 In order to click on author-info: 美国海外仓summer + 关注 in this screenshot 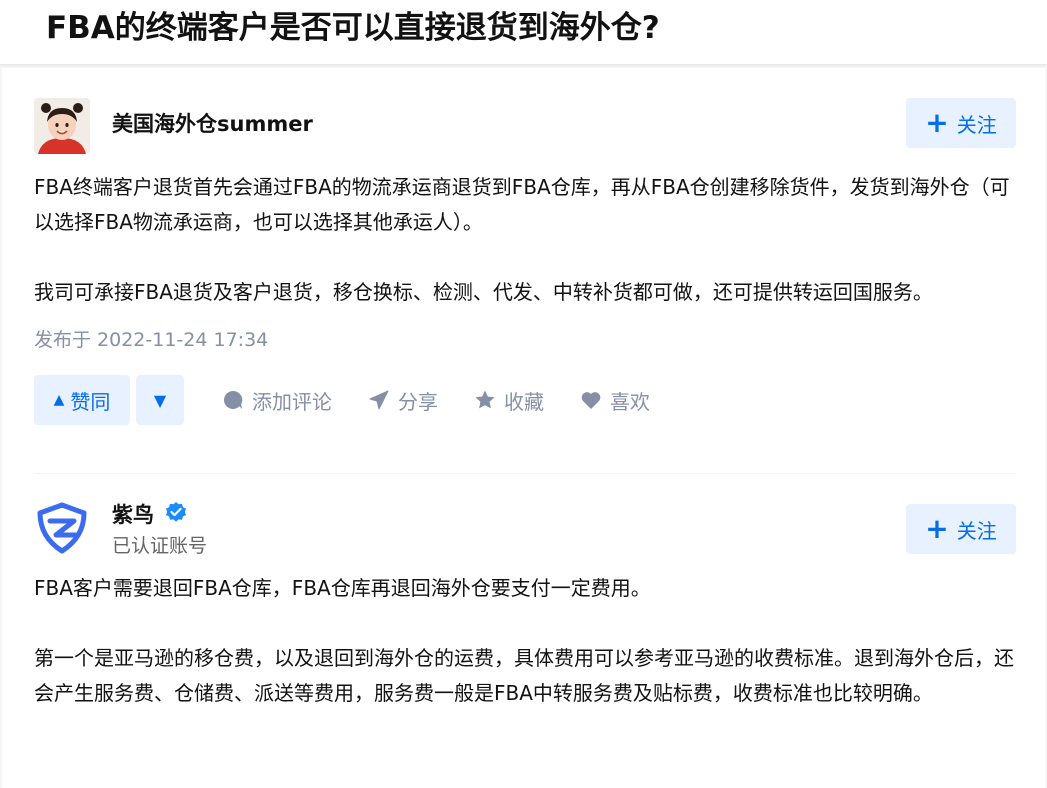, I will do `click(525, 126)`.